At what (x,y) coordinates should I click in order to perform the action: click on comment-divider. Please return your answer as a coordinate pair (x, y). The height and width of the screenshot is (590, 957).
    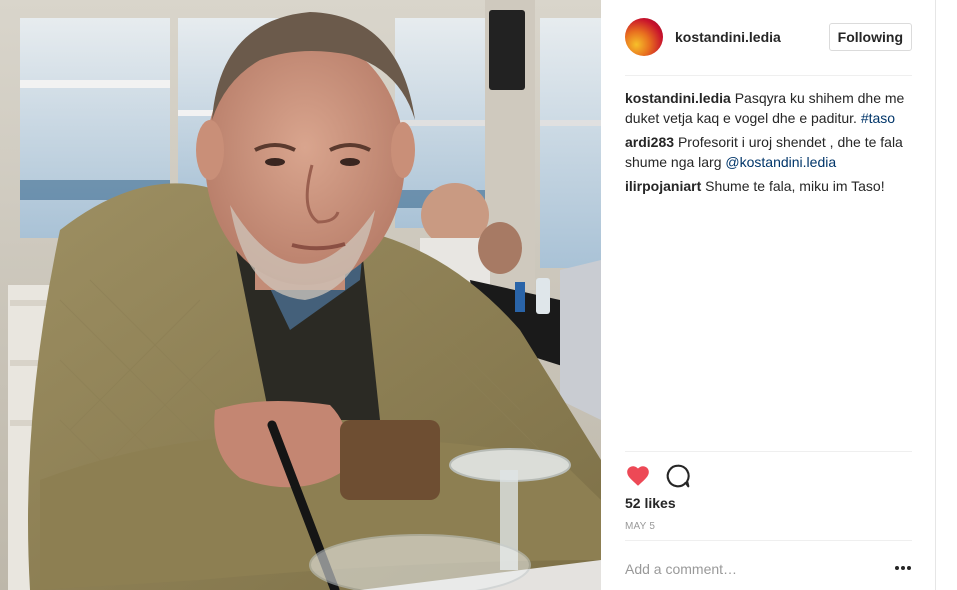
    Looking at the image, I should click on (768, 540).